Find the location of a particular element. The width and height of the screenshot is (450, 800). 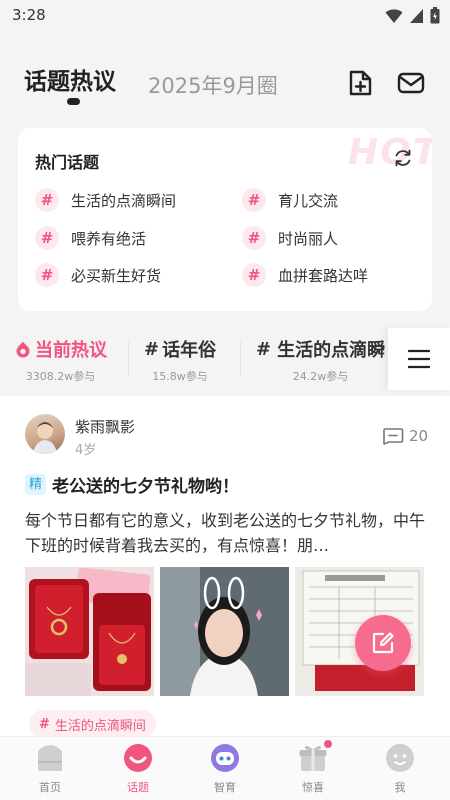

wifi-icon is located at coordinates (394, 15).